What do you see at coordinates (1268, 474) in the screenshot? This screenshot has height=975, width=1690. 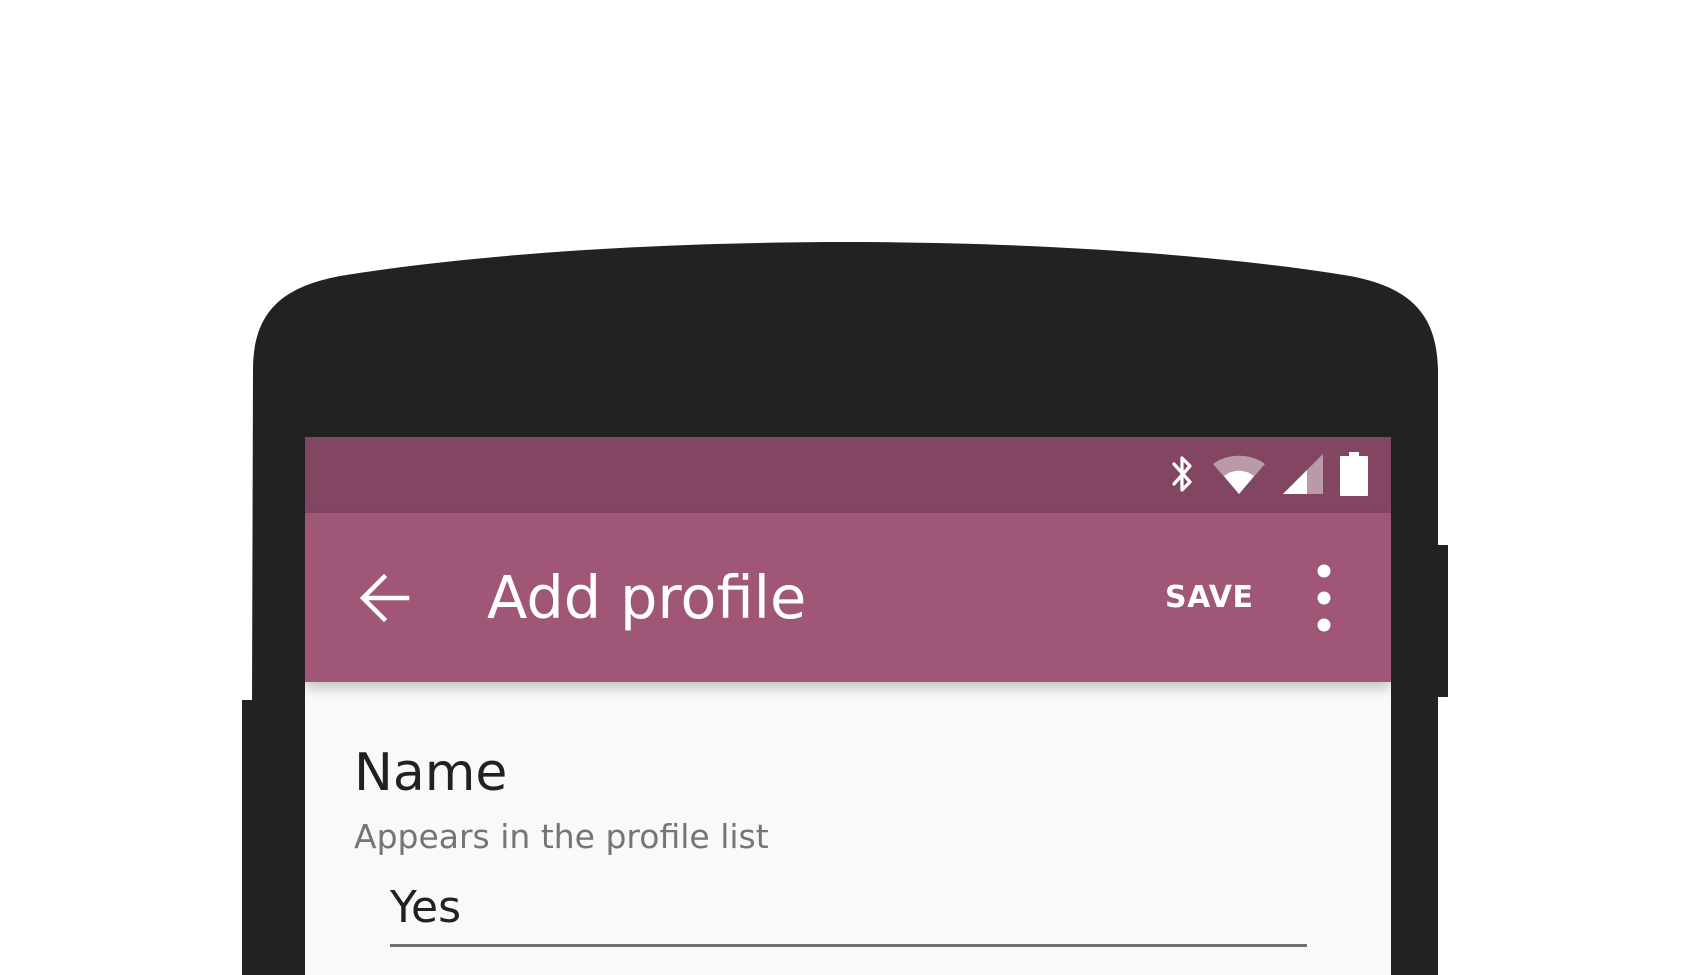 I see `status-icons` at bounding box center [1268, 474].